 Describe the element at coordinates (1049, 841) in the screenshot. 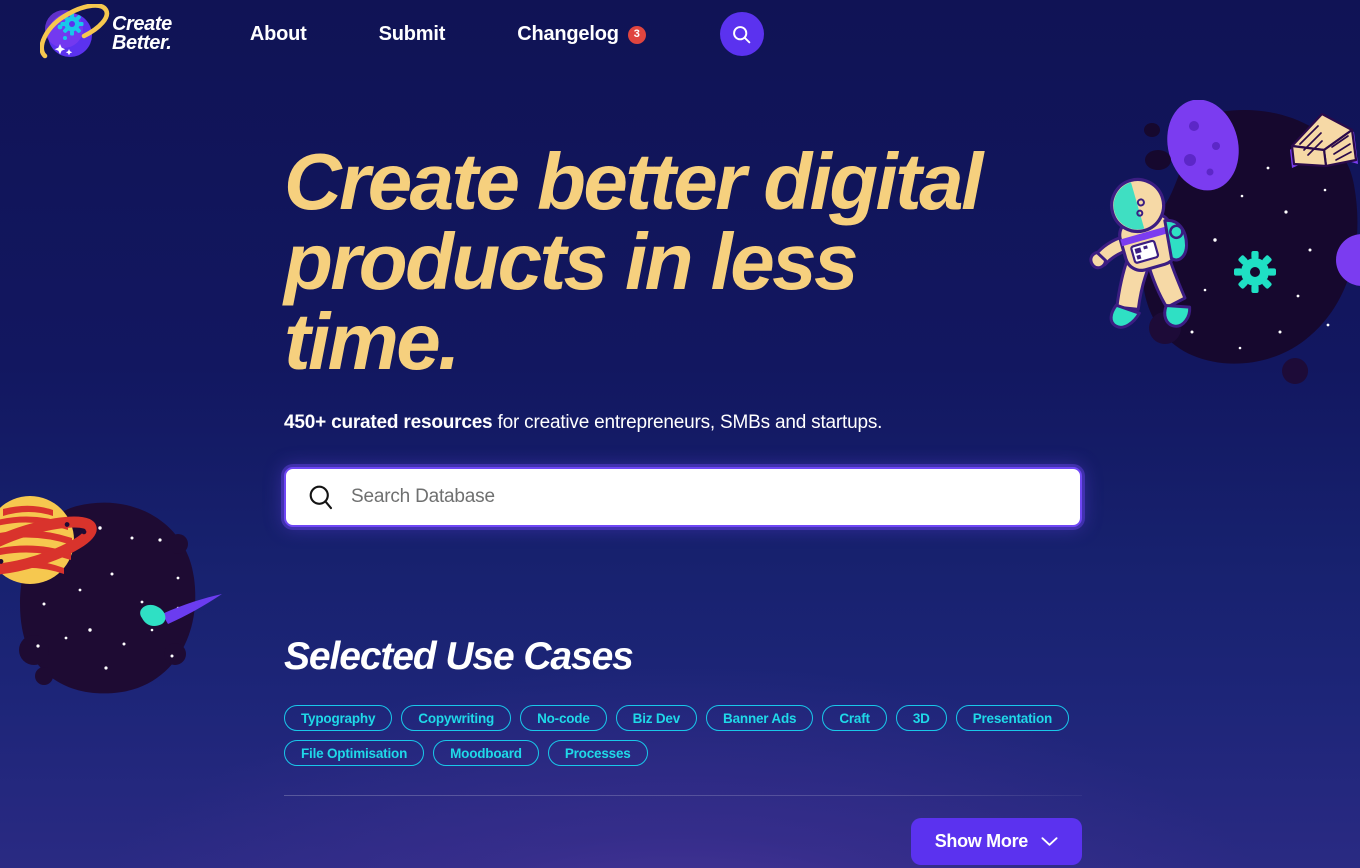

I see `chevron-down-icon` at that location.